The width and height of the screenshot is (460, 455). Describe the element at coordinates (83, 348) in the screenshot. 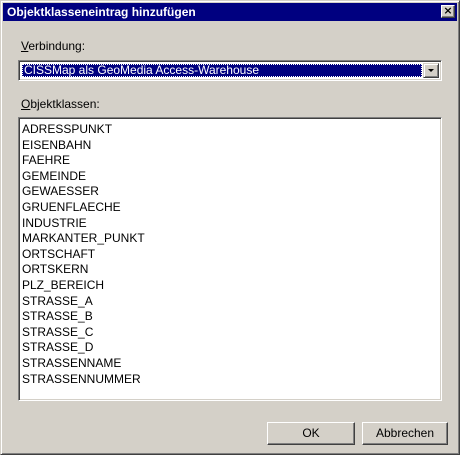

I see `list-item: STRASSE_D` at that location.